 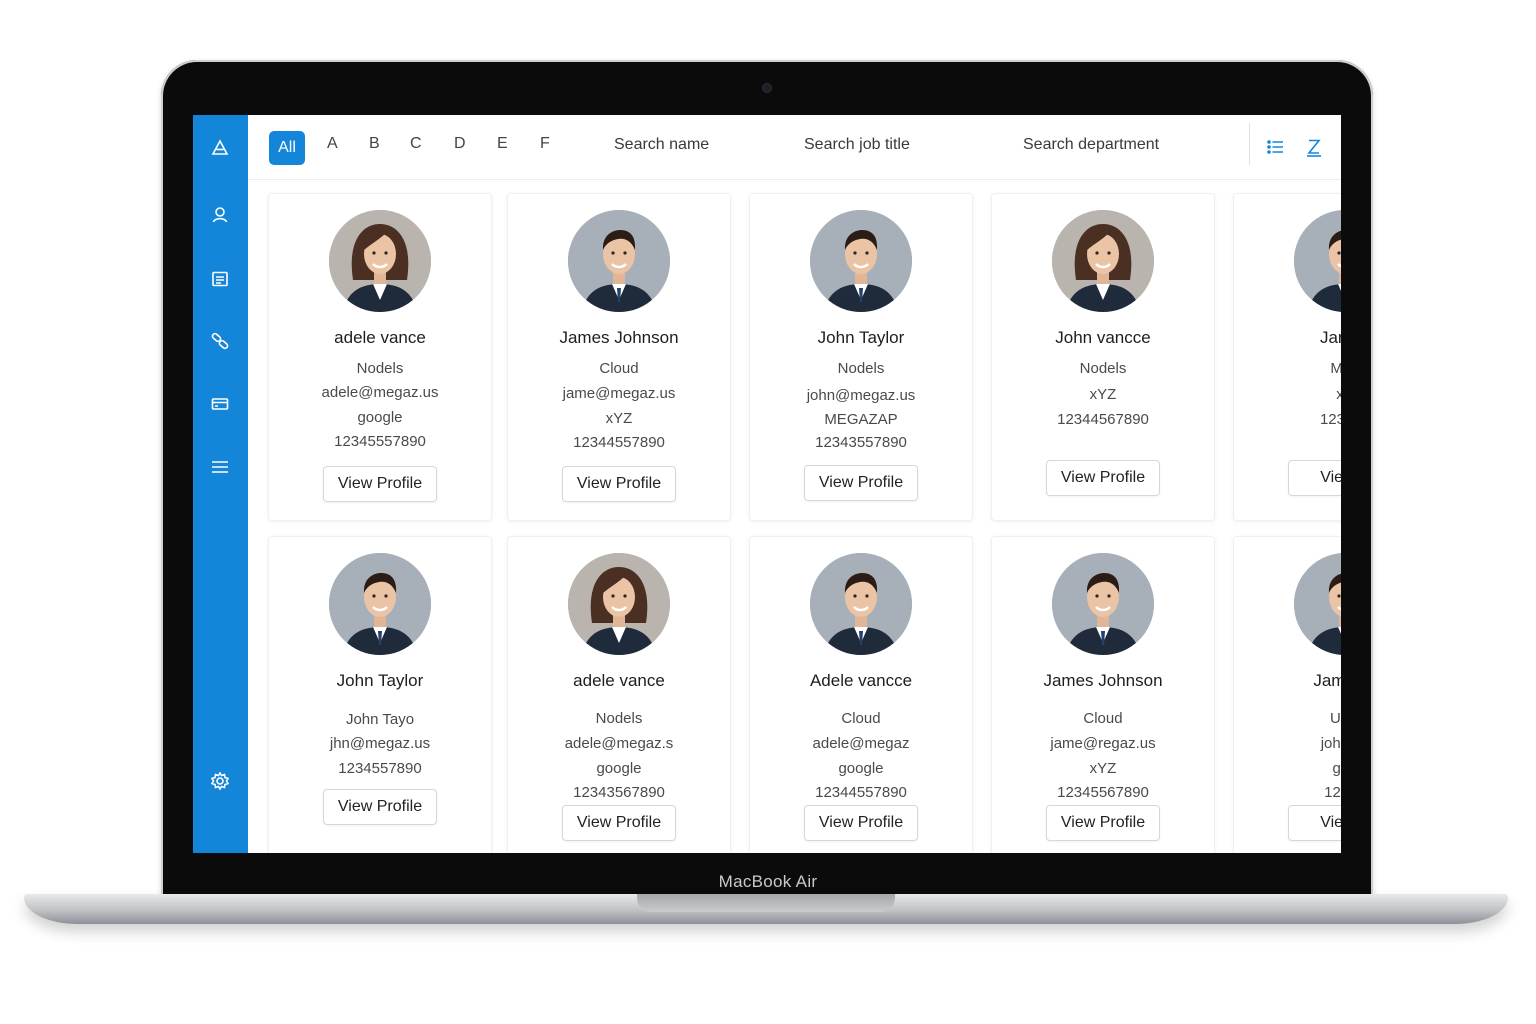 I want to click on profile-detail: 12345567890, so click(x=1103, y=792).